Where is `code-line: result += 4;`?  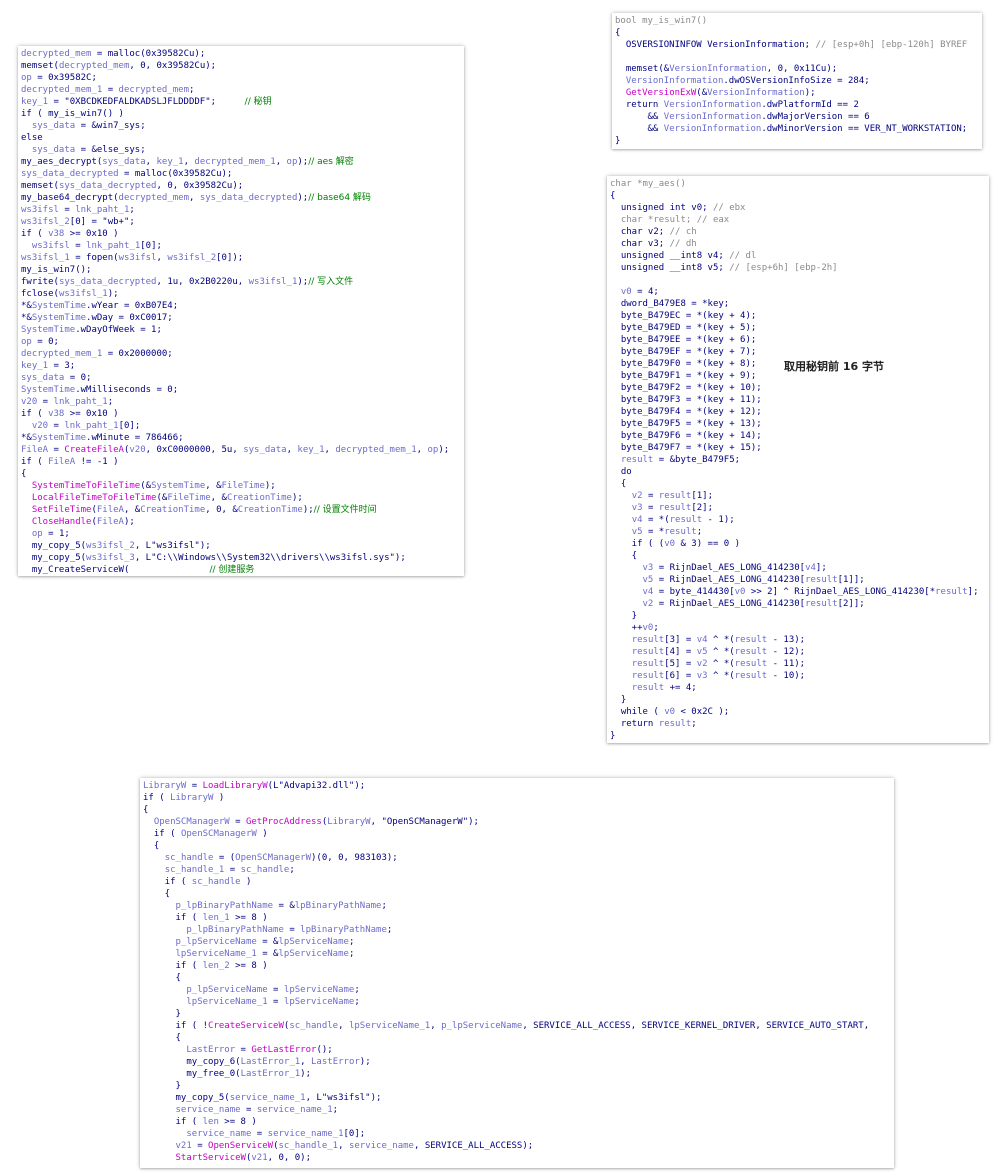
code-line: result += 4; is located at coordinates (798, 688).